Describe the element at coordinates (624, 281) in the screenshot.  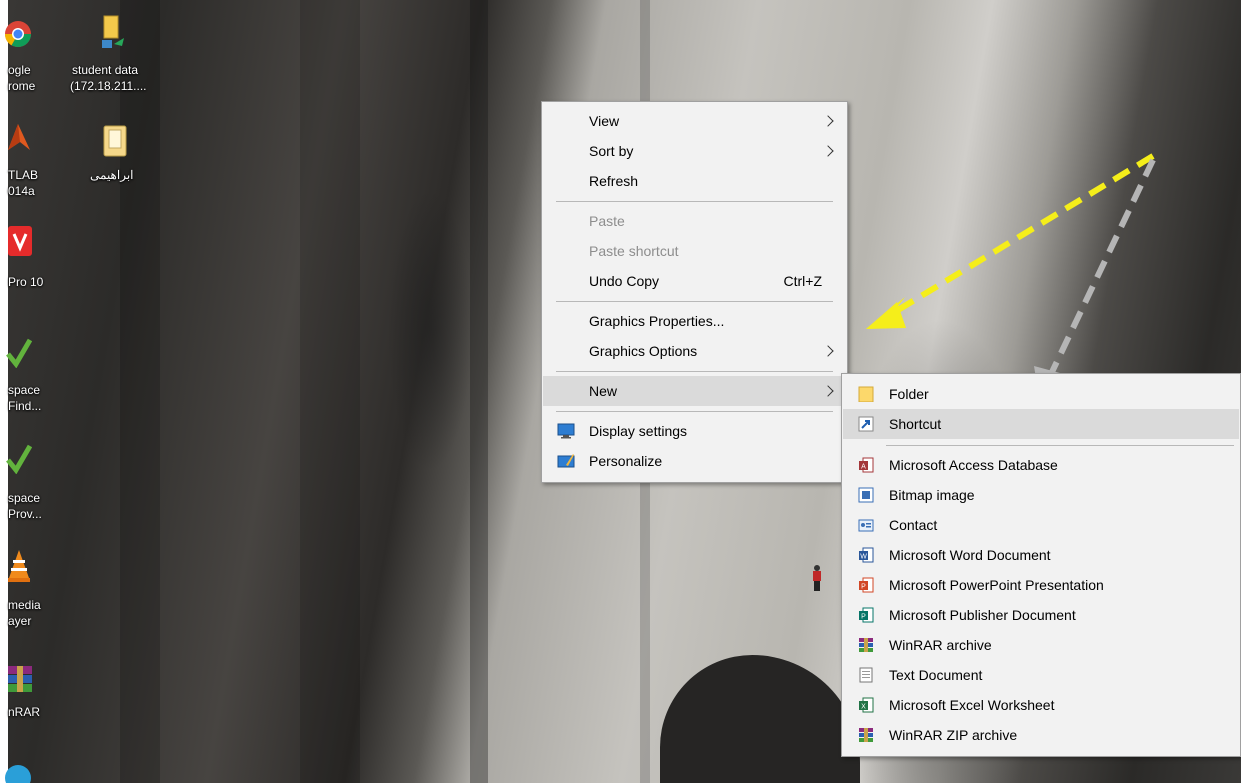
I see `menu-item-label: Undo Copy` at that location.